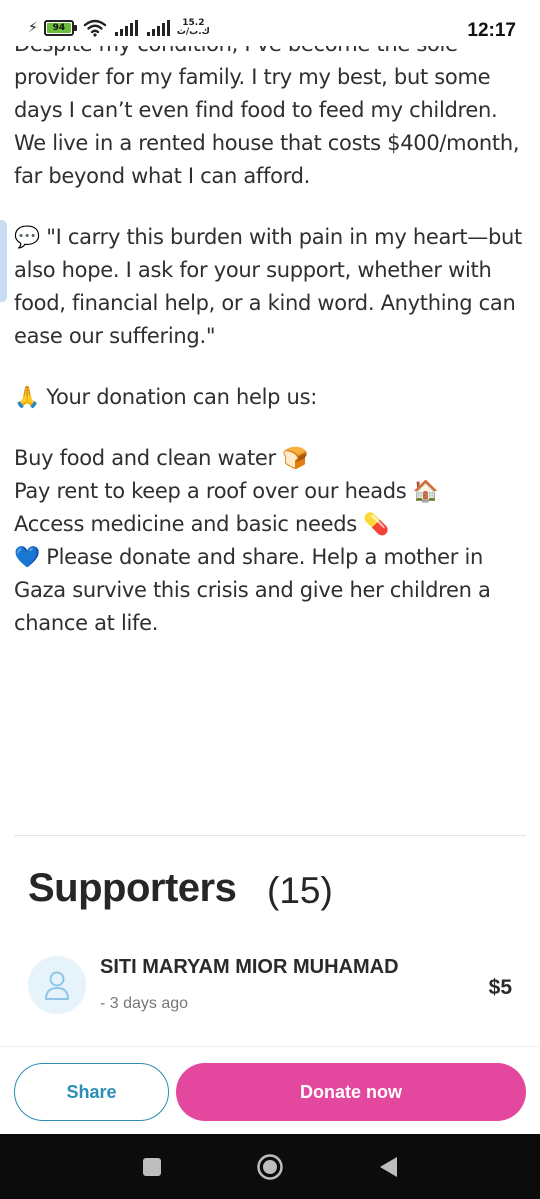 The image size is (540, 1199). I want to click on clock: 12:17, so click(491, 30).